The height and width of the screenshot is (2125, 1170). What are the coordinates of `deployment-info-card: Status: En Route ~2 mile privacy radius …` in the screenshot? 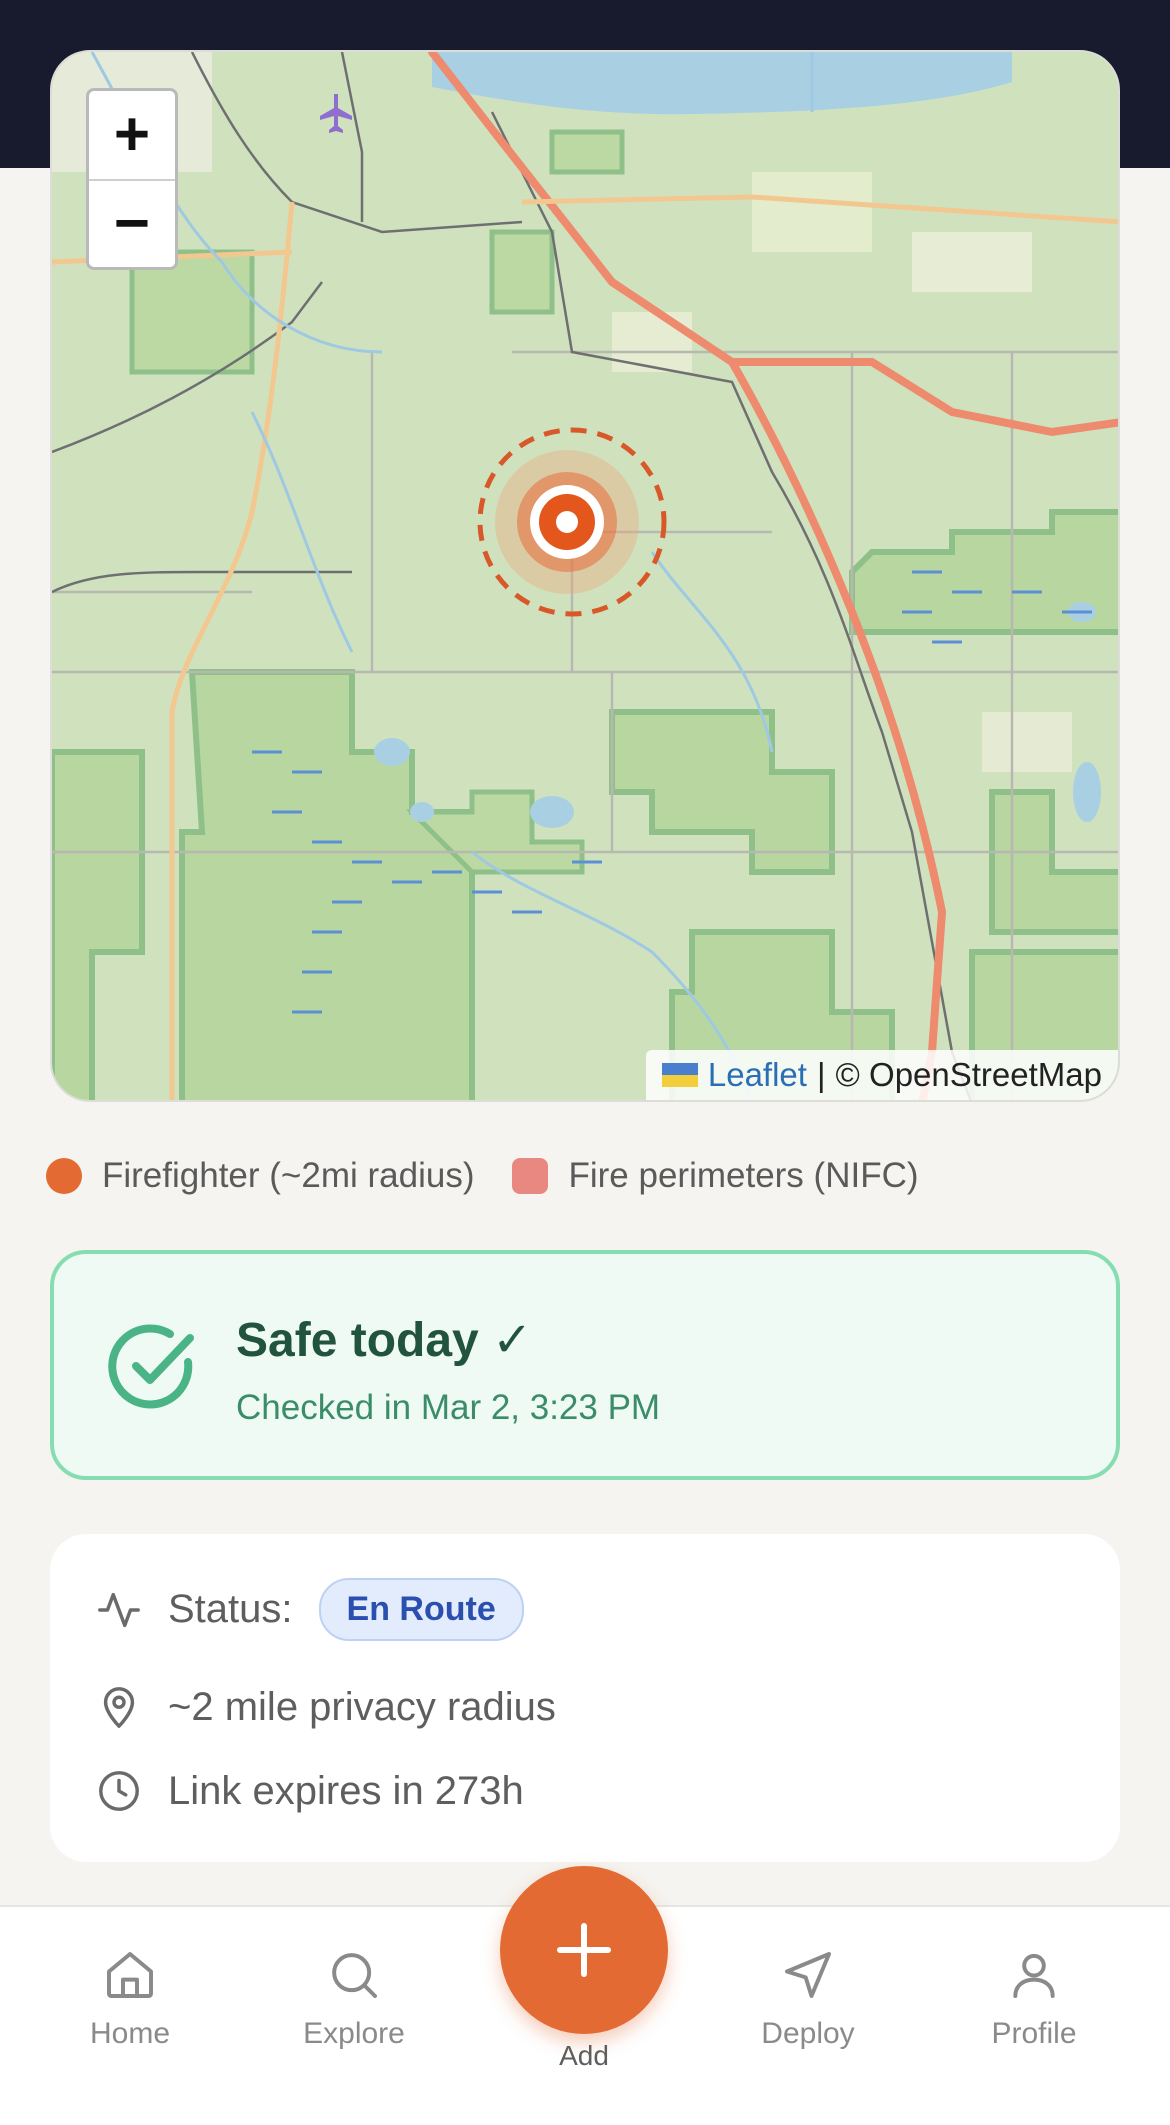 It's located at (585, 1698).